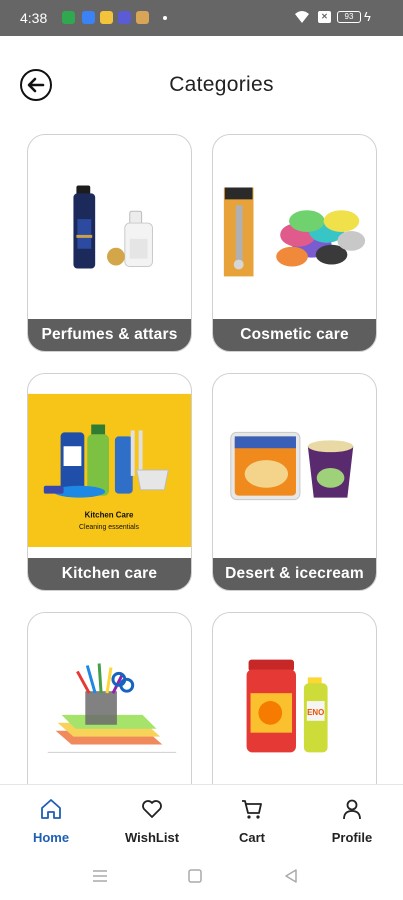 This screenshot has width=403, height=900. I want to click on category-card-perfumes: Perfumes & attars, so click(109, 243).